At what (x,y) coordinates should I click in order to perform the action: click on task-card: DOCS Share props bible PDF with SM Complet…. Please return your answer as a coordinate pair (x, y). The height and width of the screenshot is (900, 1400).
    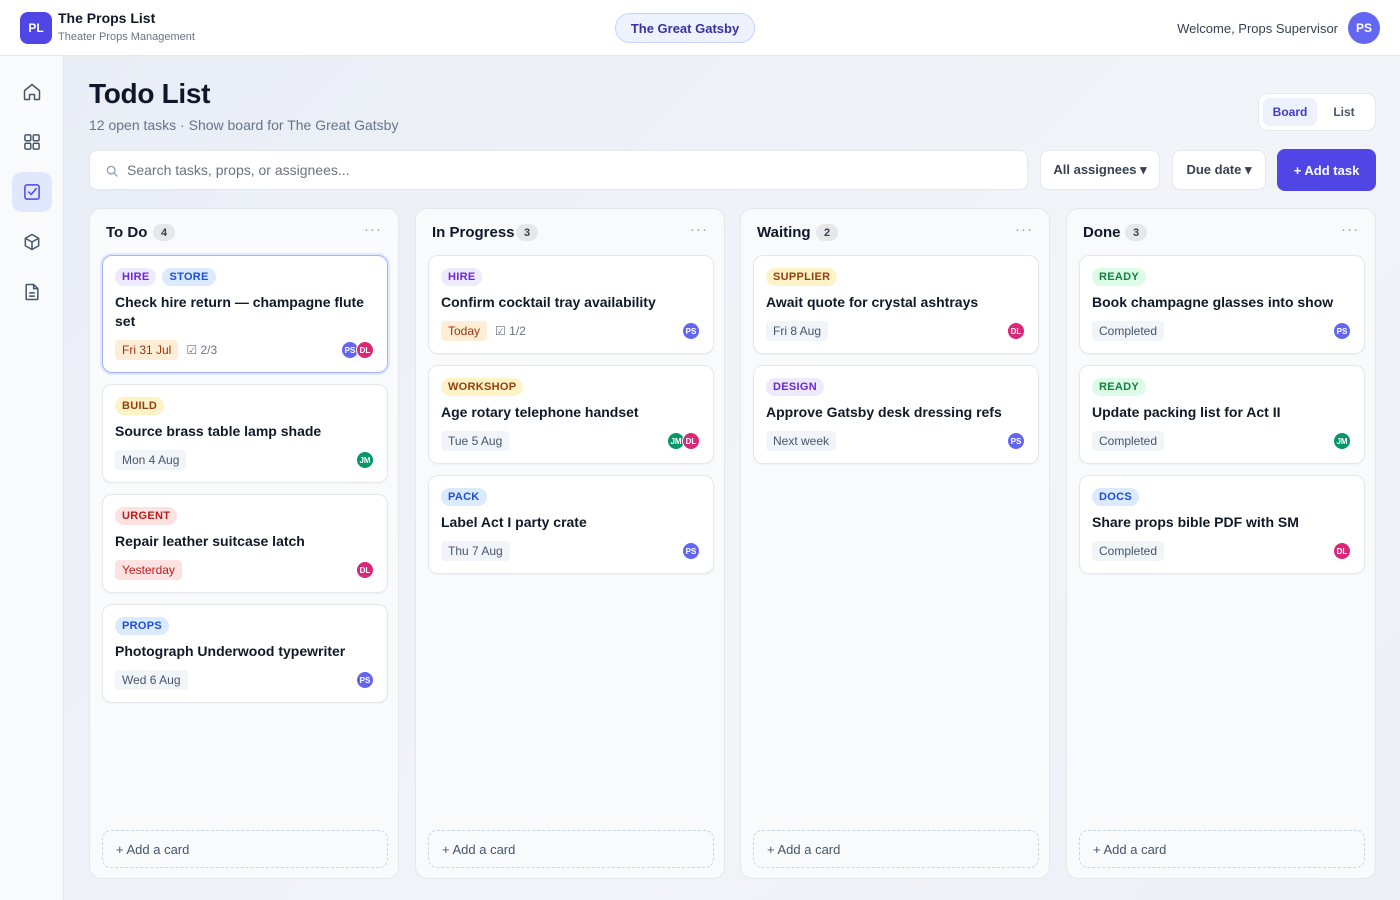
    Looking at the image, I should click on (1222, 524).